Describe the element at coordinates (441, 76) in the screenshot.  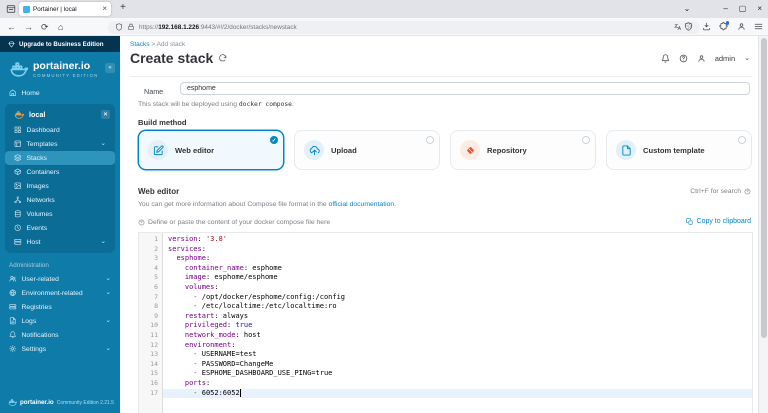
I see `divider` at that location.